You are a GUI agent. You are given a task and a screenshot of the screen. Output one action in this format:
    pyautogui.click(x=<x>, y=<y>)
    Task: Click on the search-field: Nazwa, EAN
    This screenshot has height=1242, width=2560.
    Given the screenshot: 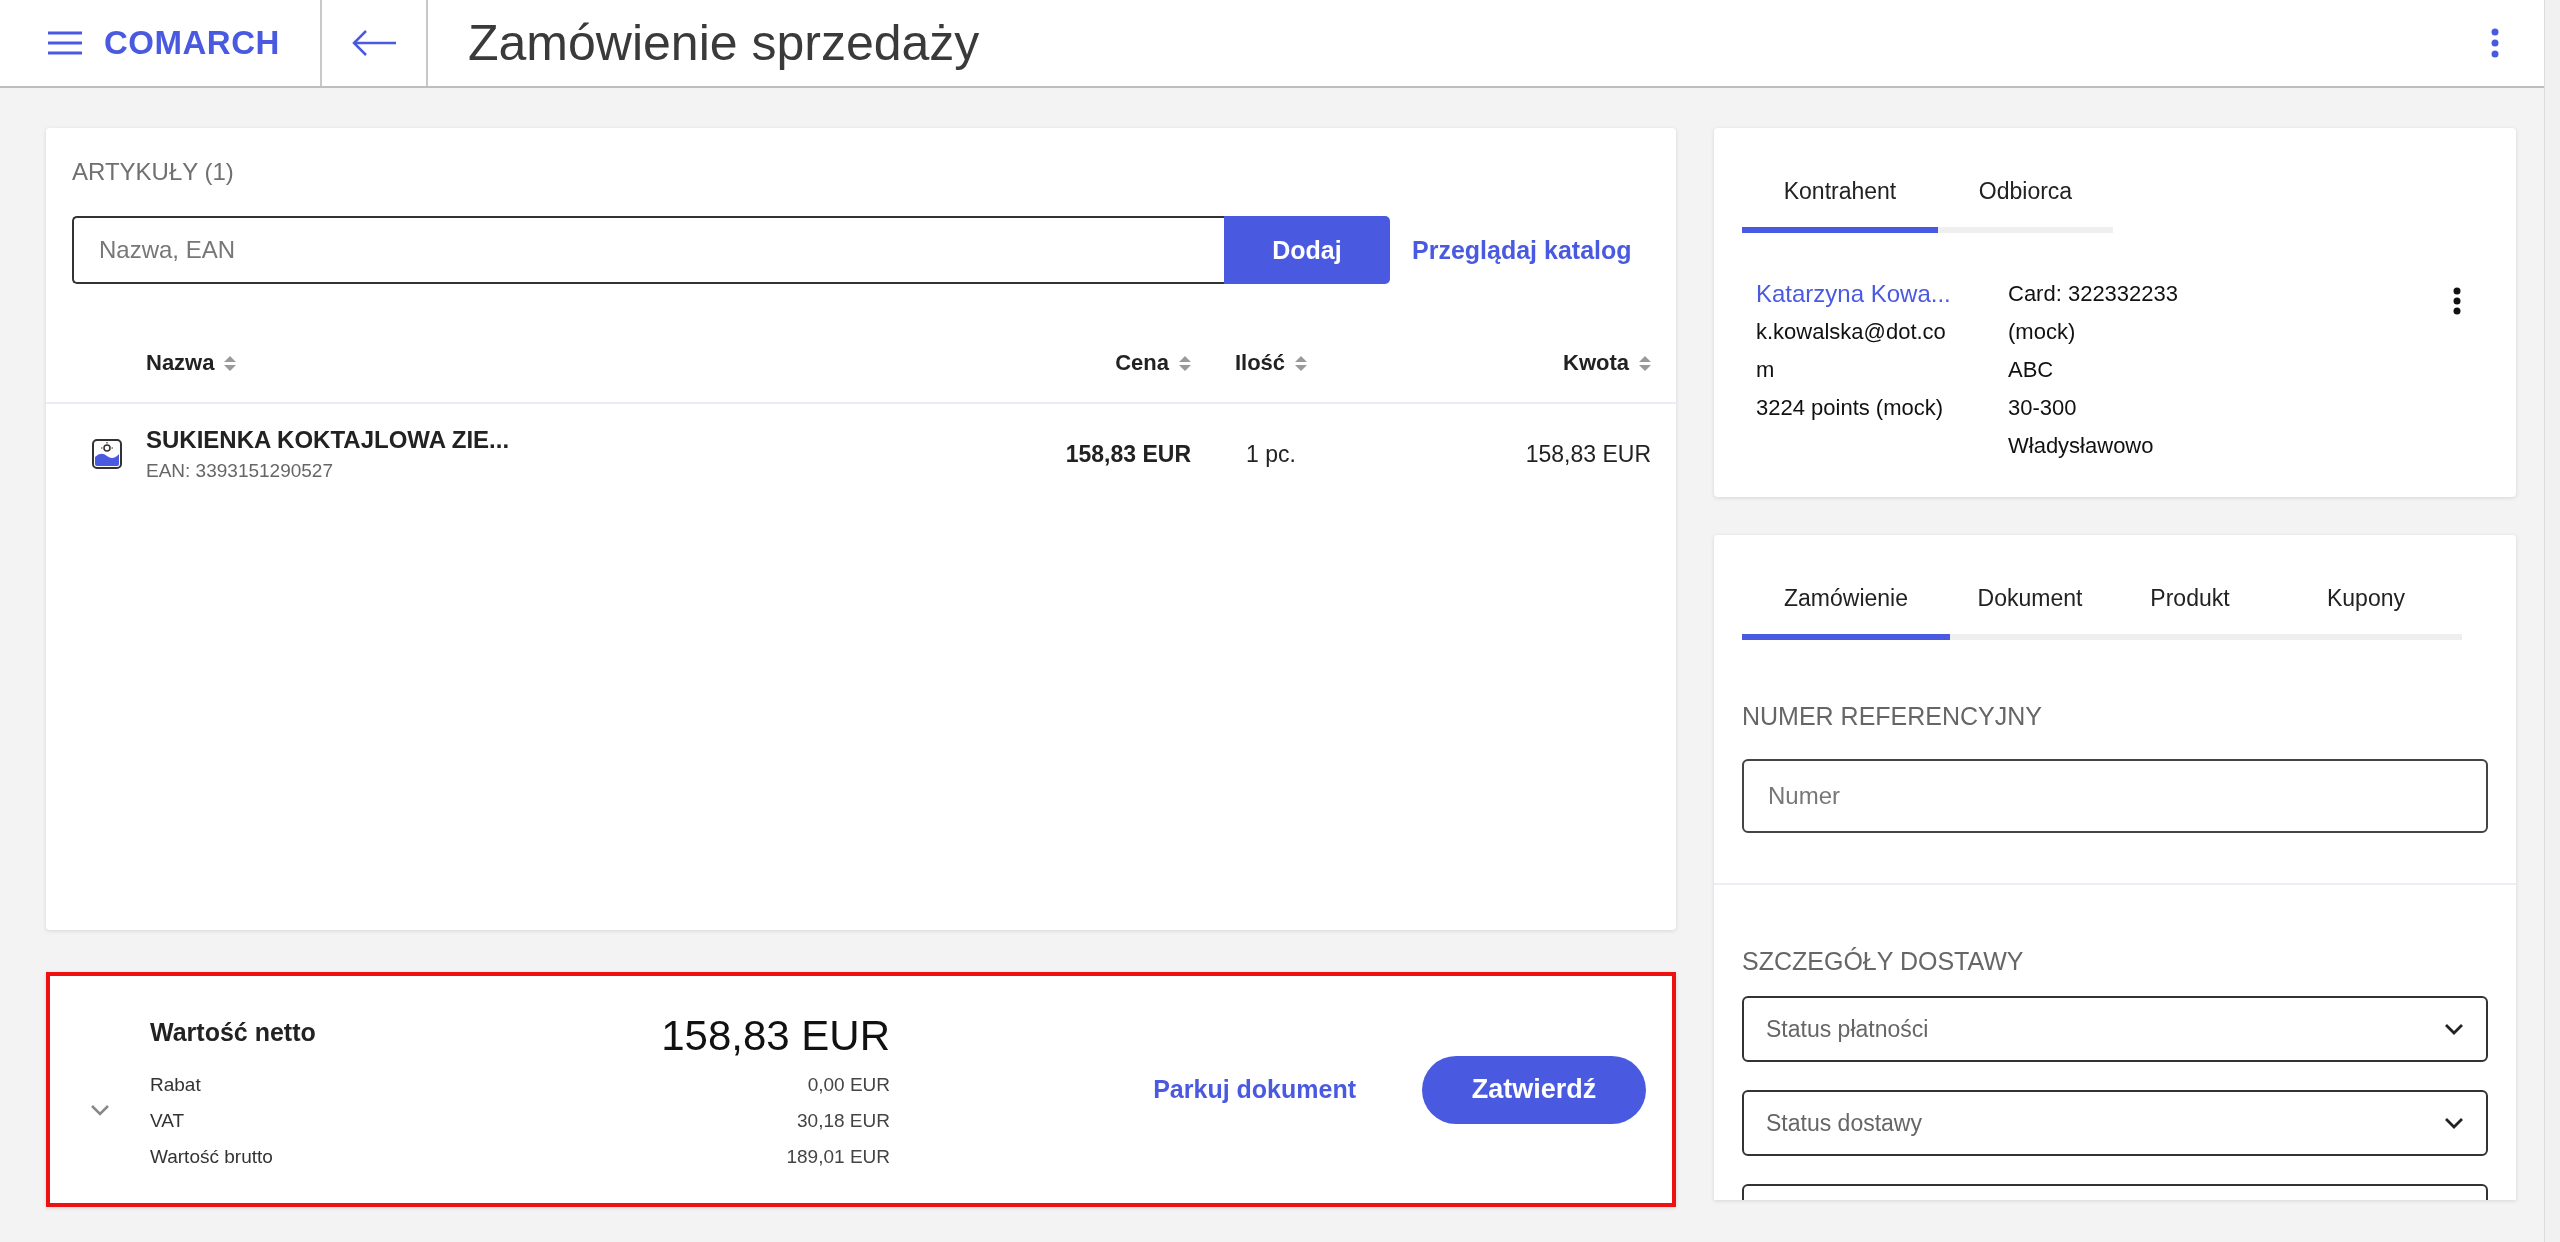 What is the action you would take?
    pyautogui.click(x=648, y=250)
    